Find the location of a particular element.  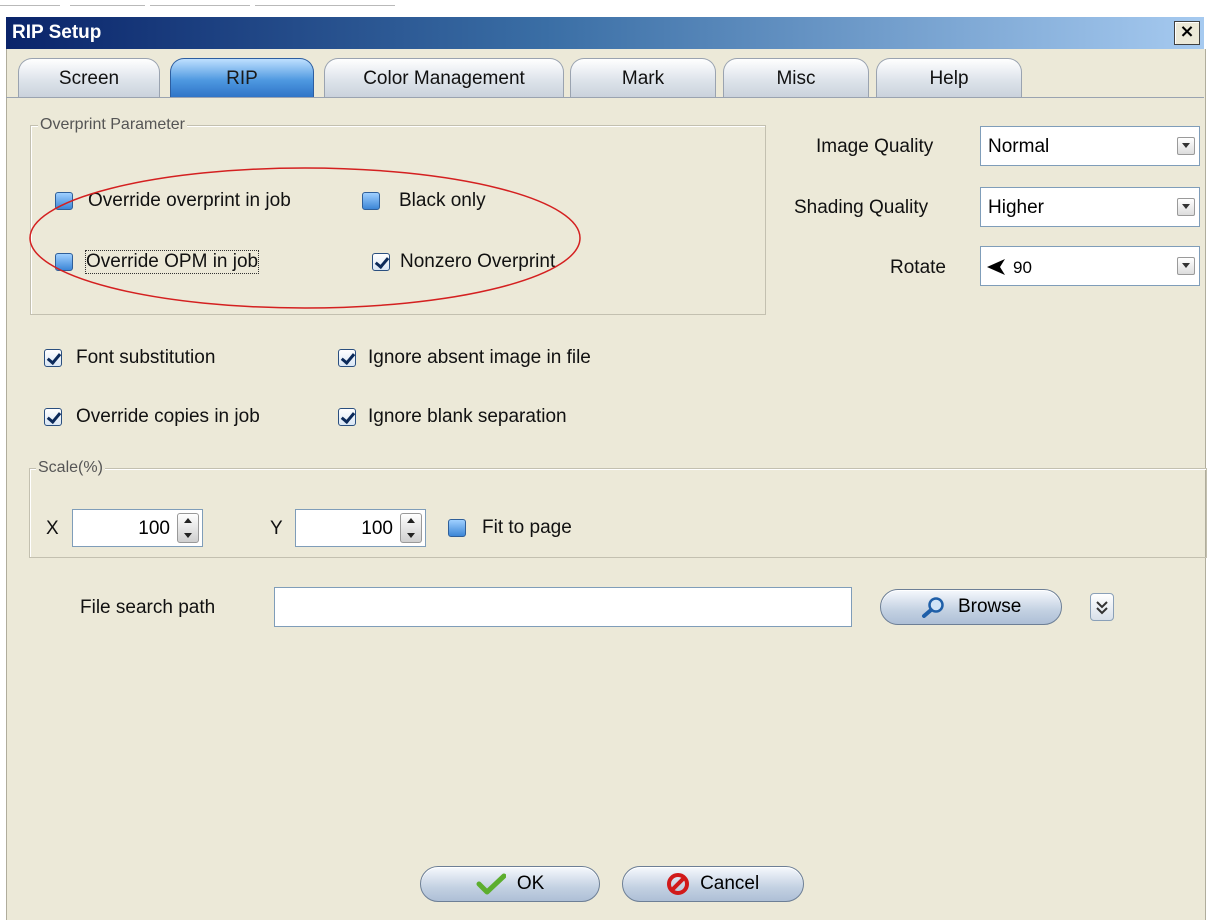

rotate-value: 90 is located at coordinates (1022, 267).